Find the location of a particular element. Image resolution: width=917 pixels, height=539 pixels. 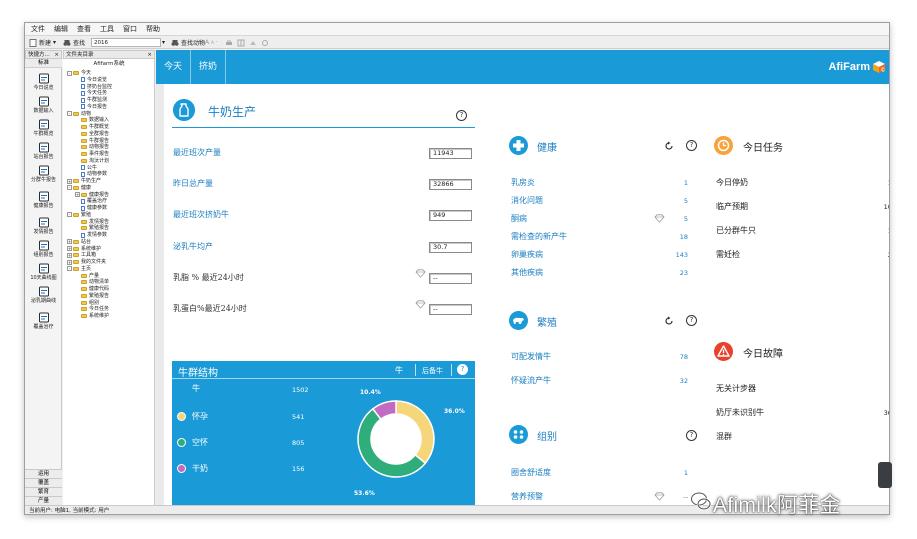

bottom-tab: 产量 is located at coordinates (43, 500).